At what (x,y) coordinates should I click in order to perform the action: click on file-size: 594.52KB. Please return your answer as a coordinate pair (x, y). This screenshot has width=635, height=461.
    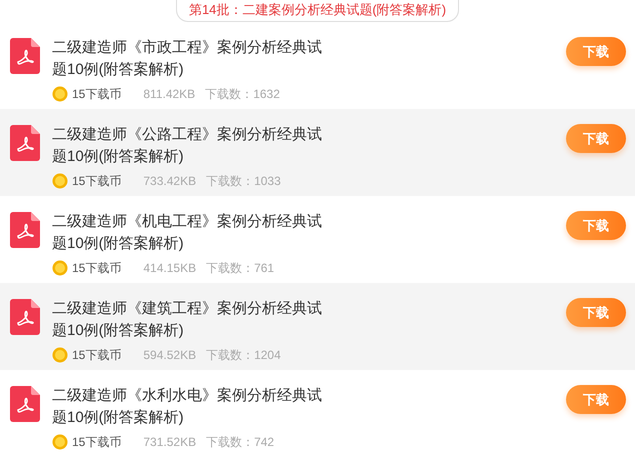
    Looking at the image, I should click on (169, 355).